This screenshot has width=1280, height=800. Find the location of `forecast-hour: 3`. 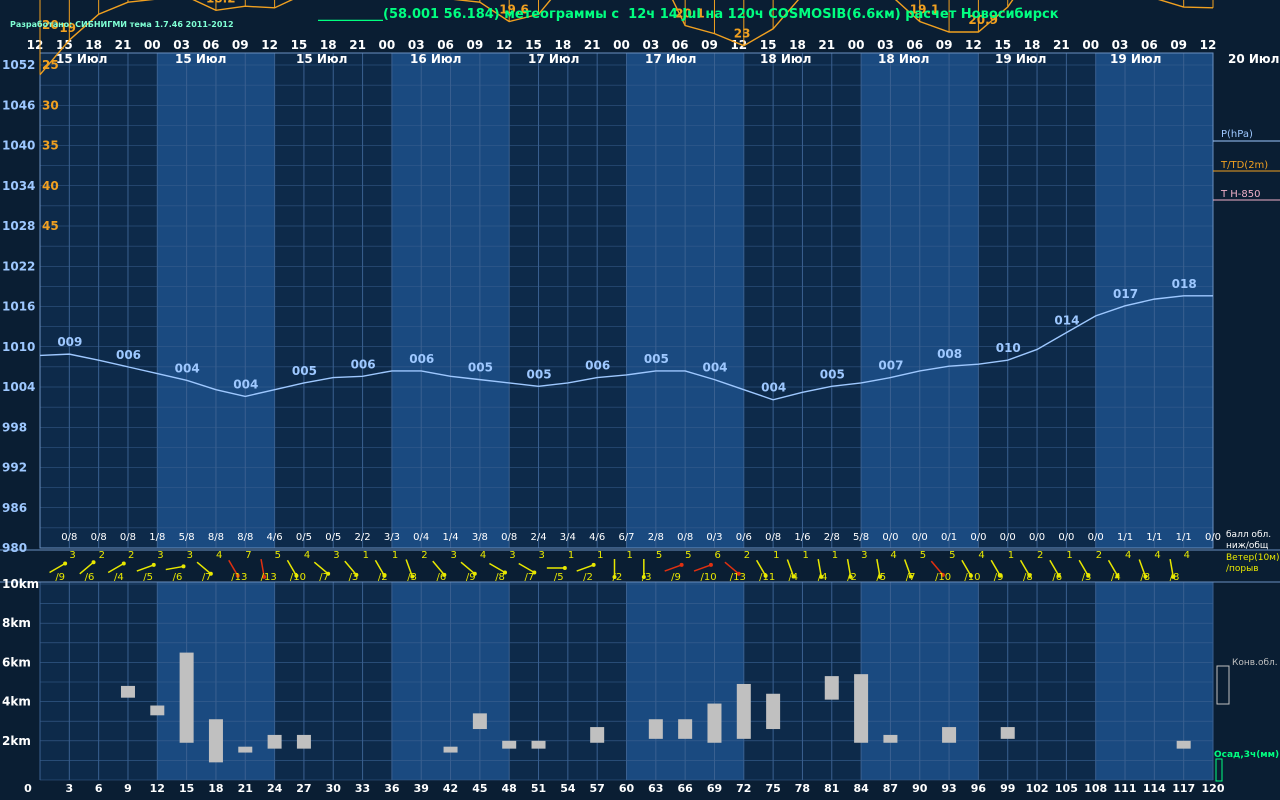

forecast-hour: 3 is located at coordinates (69, 788).